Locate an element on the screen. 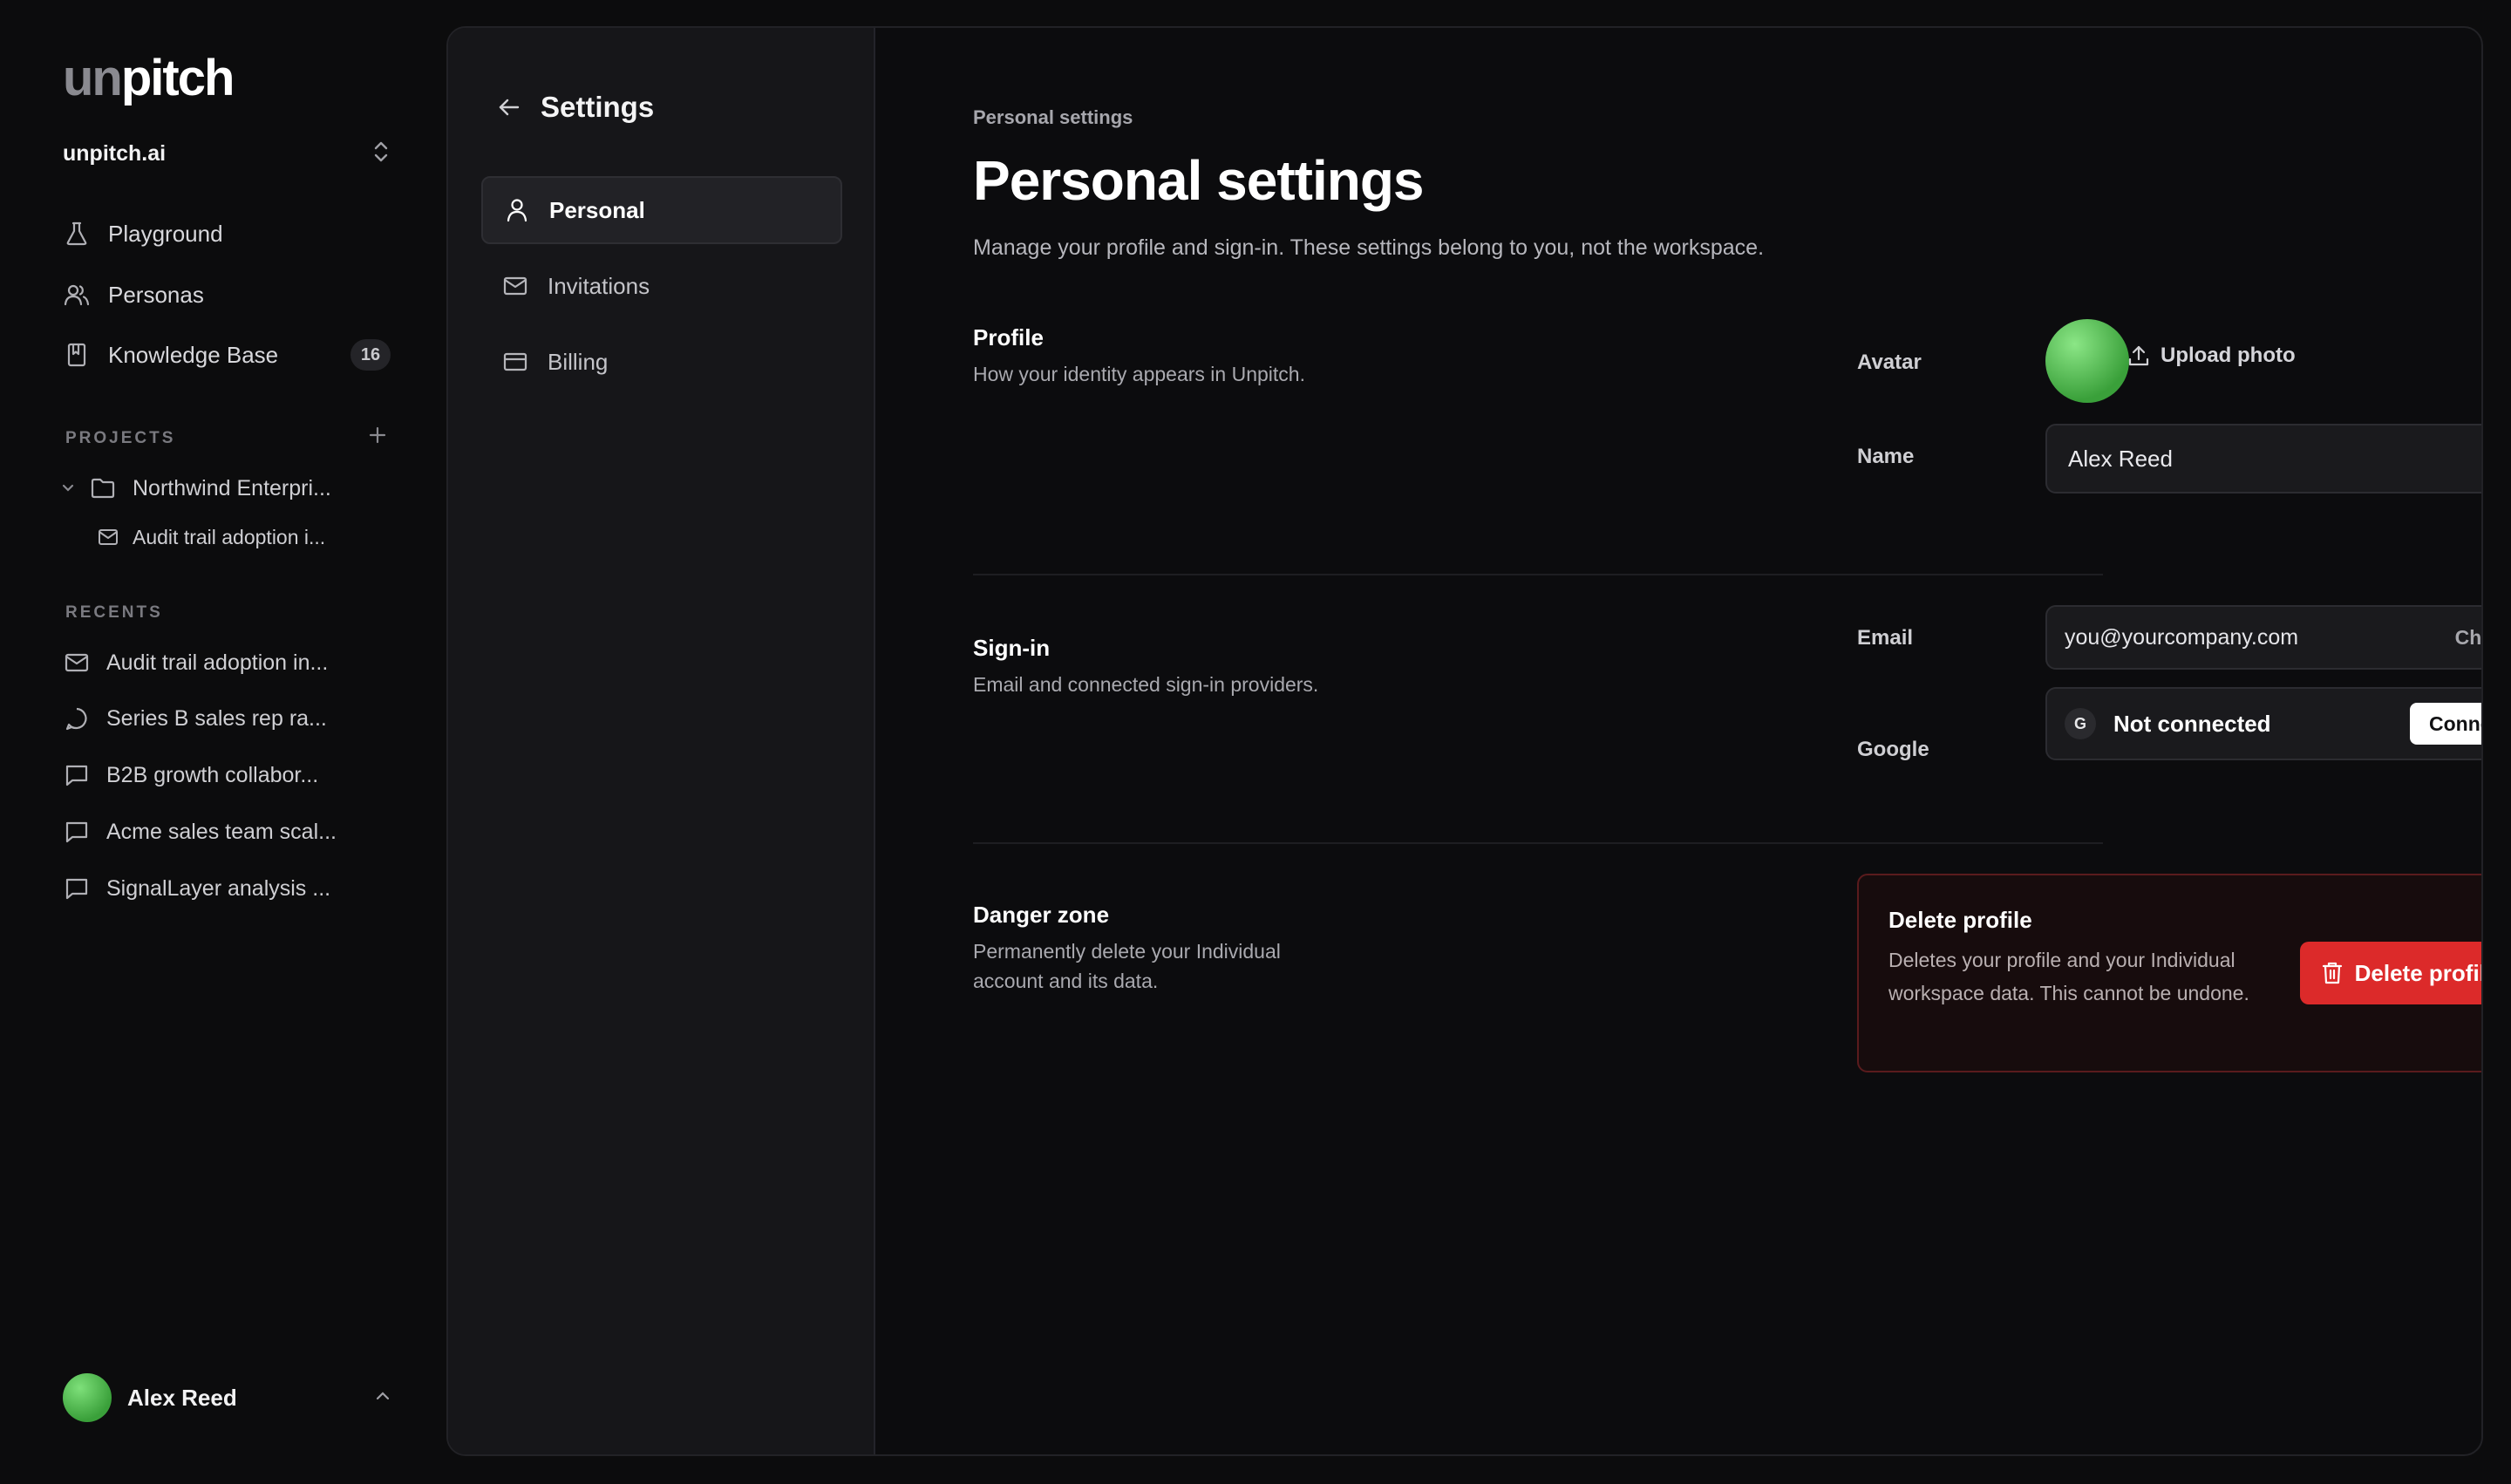 The image size is (2511, 1484). sidebar-item-playground: Playground is located at coordinates (227, 233).